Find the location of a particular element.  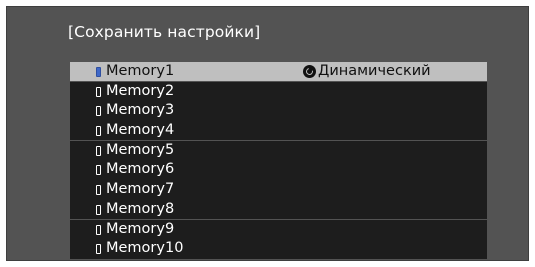

memory-item-label: Memory4 is located at coordinates (140, 130).